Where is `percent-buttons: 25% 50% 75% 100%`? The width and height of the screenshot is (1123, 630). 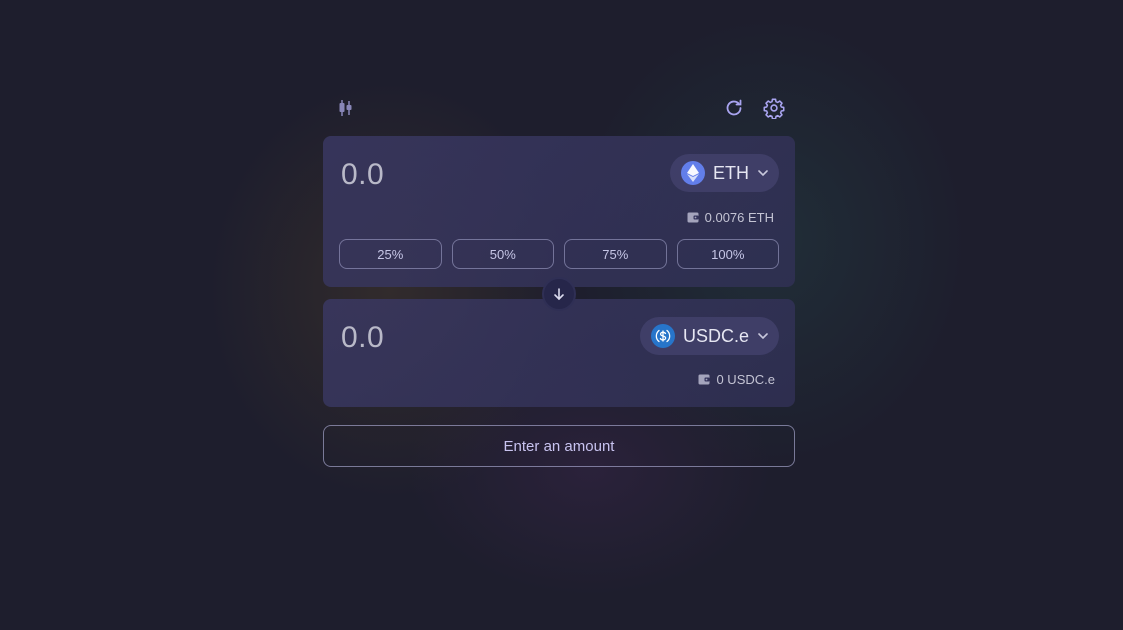 percent-buttons: 25% 50% 75% 100% is located at coordinates (559, 254).